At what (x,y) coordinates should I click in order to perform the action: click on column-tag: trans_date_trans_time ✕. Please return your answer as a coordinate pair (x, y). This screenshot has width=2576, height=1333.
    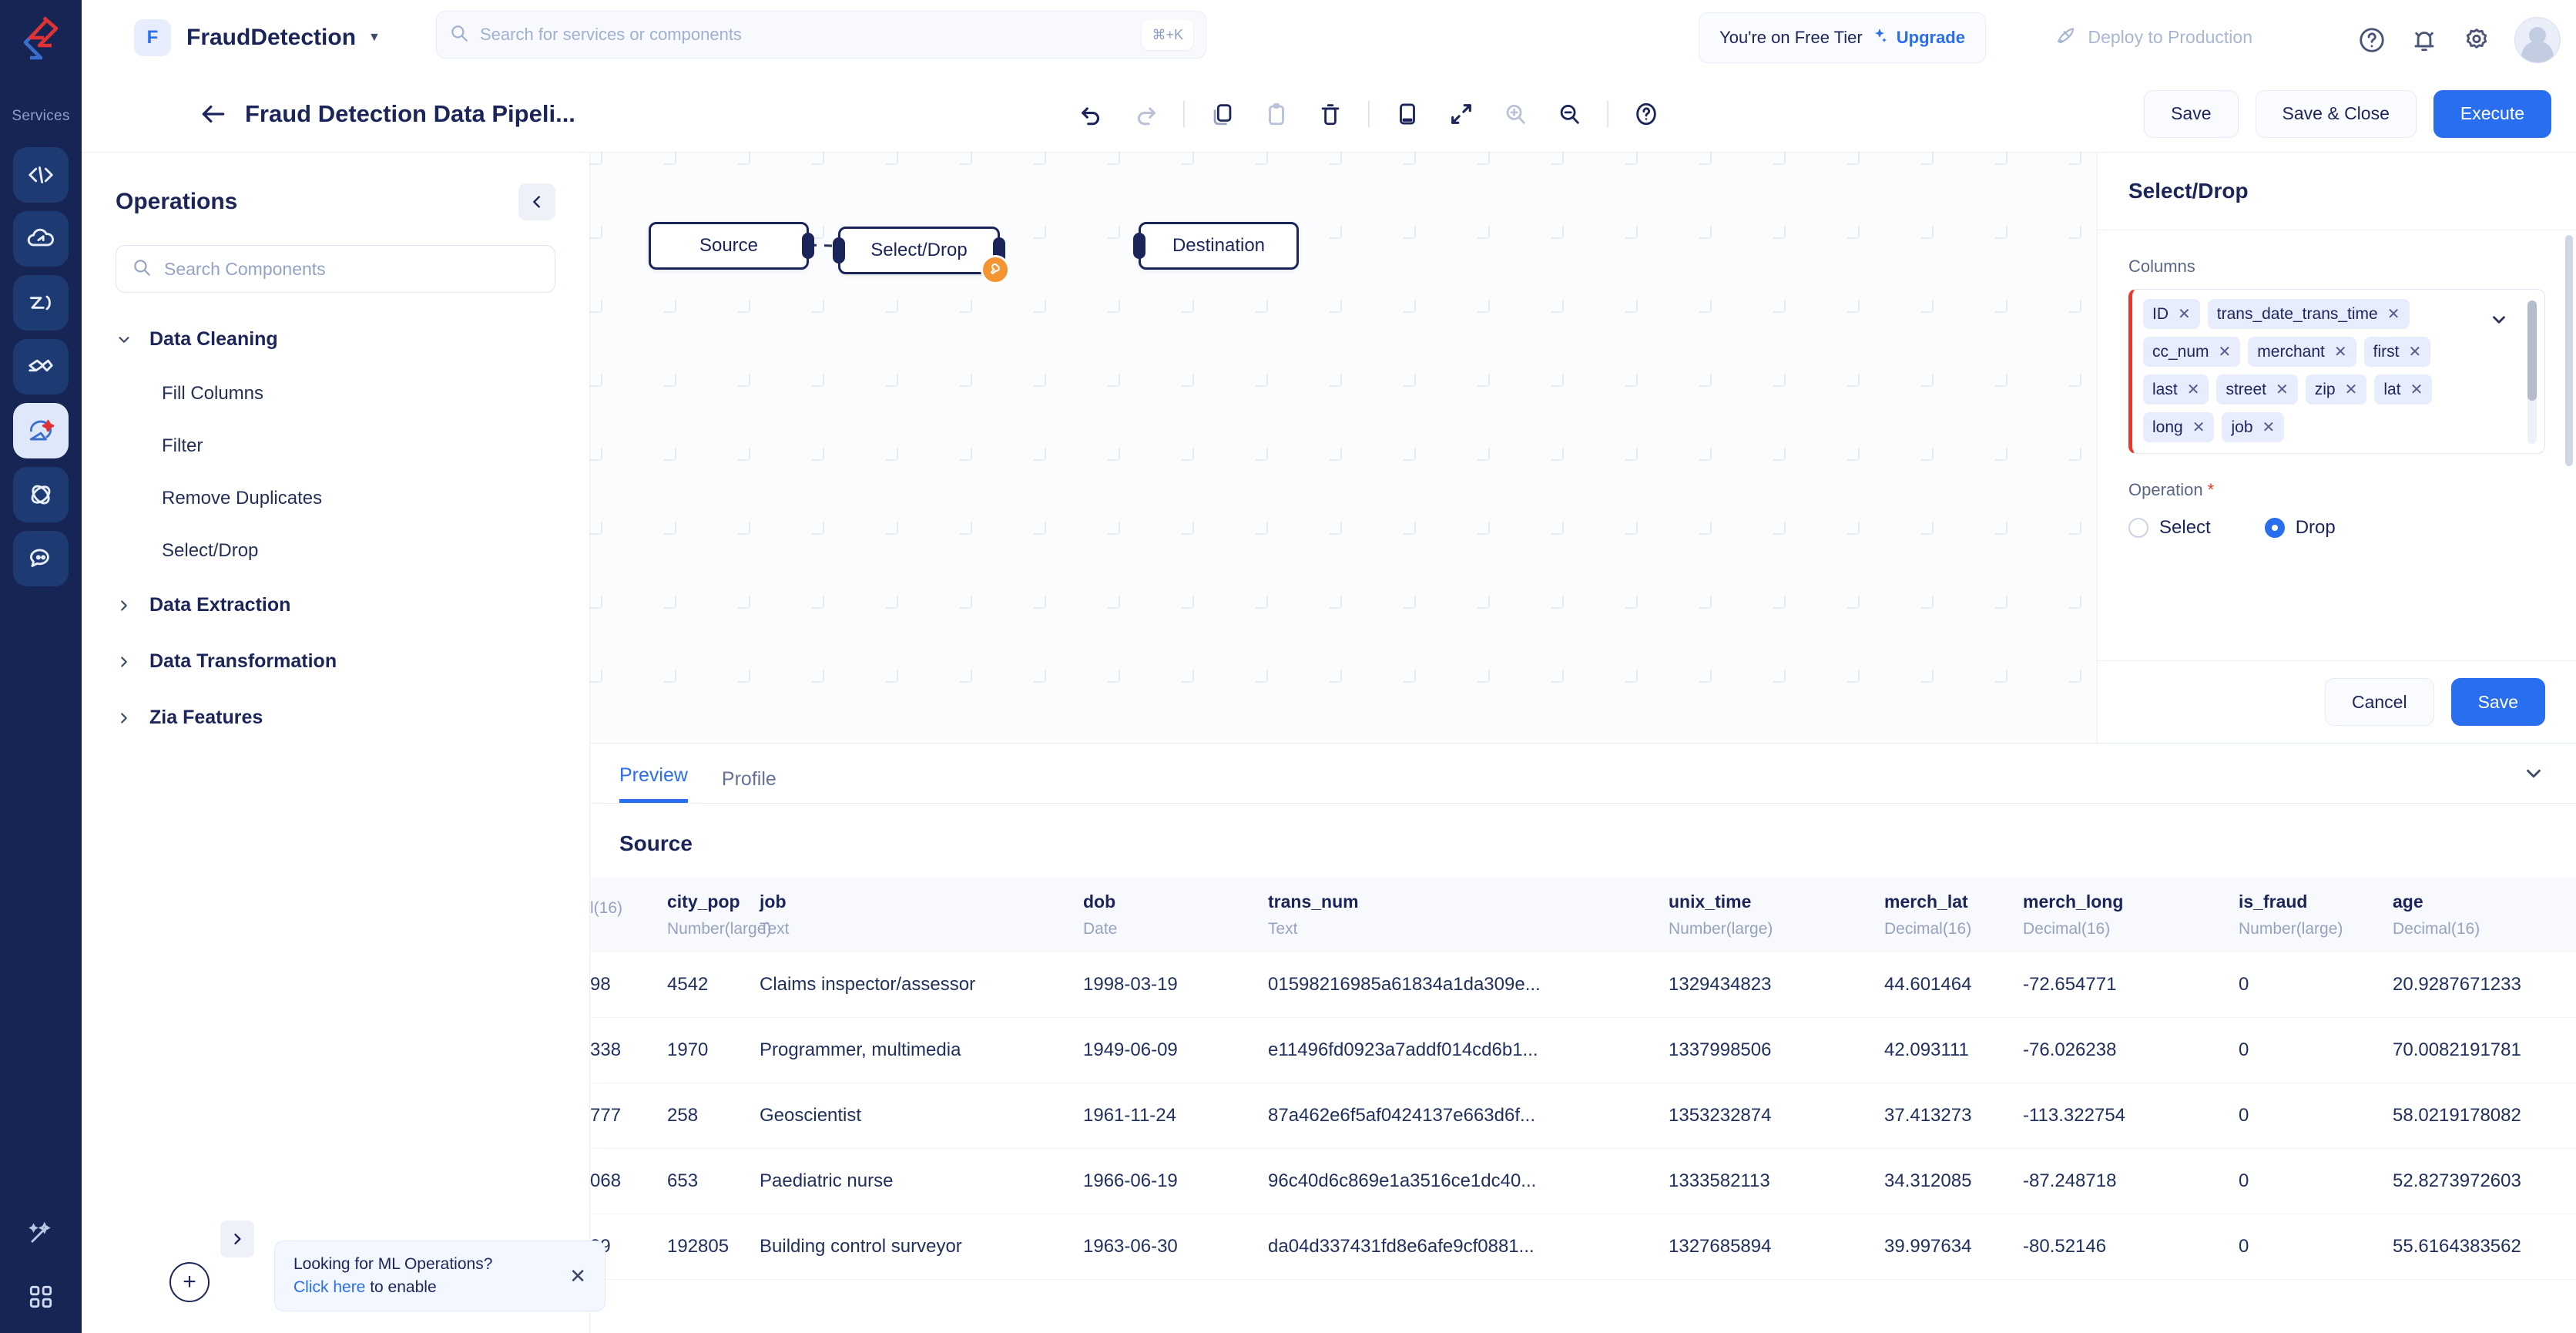
    Looking at the image, I should click on (2308, 314).